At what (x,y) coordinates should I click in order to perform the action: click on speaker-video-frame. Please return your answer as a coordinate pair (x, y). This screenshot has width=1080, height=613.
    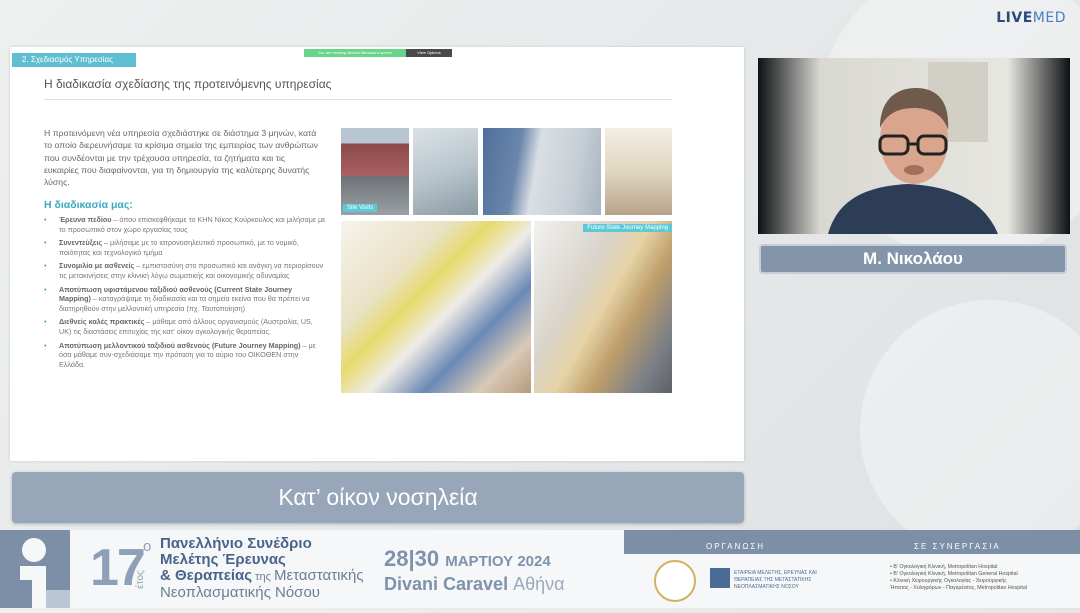
    Looking at the image, I should click on (914, 146).